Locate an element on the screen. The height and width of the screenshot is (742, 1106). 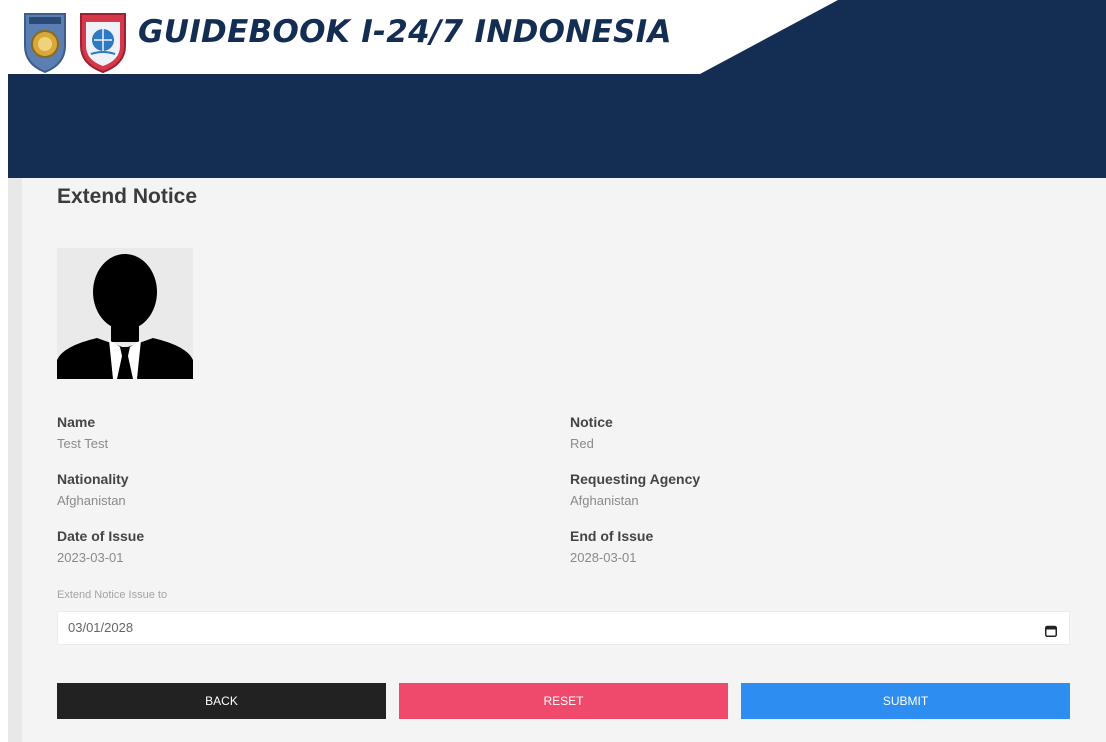
guidebook-title: GUIDEBOOK I-24/7 INDONESIA is located at coordinates (405, 32).